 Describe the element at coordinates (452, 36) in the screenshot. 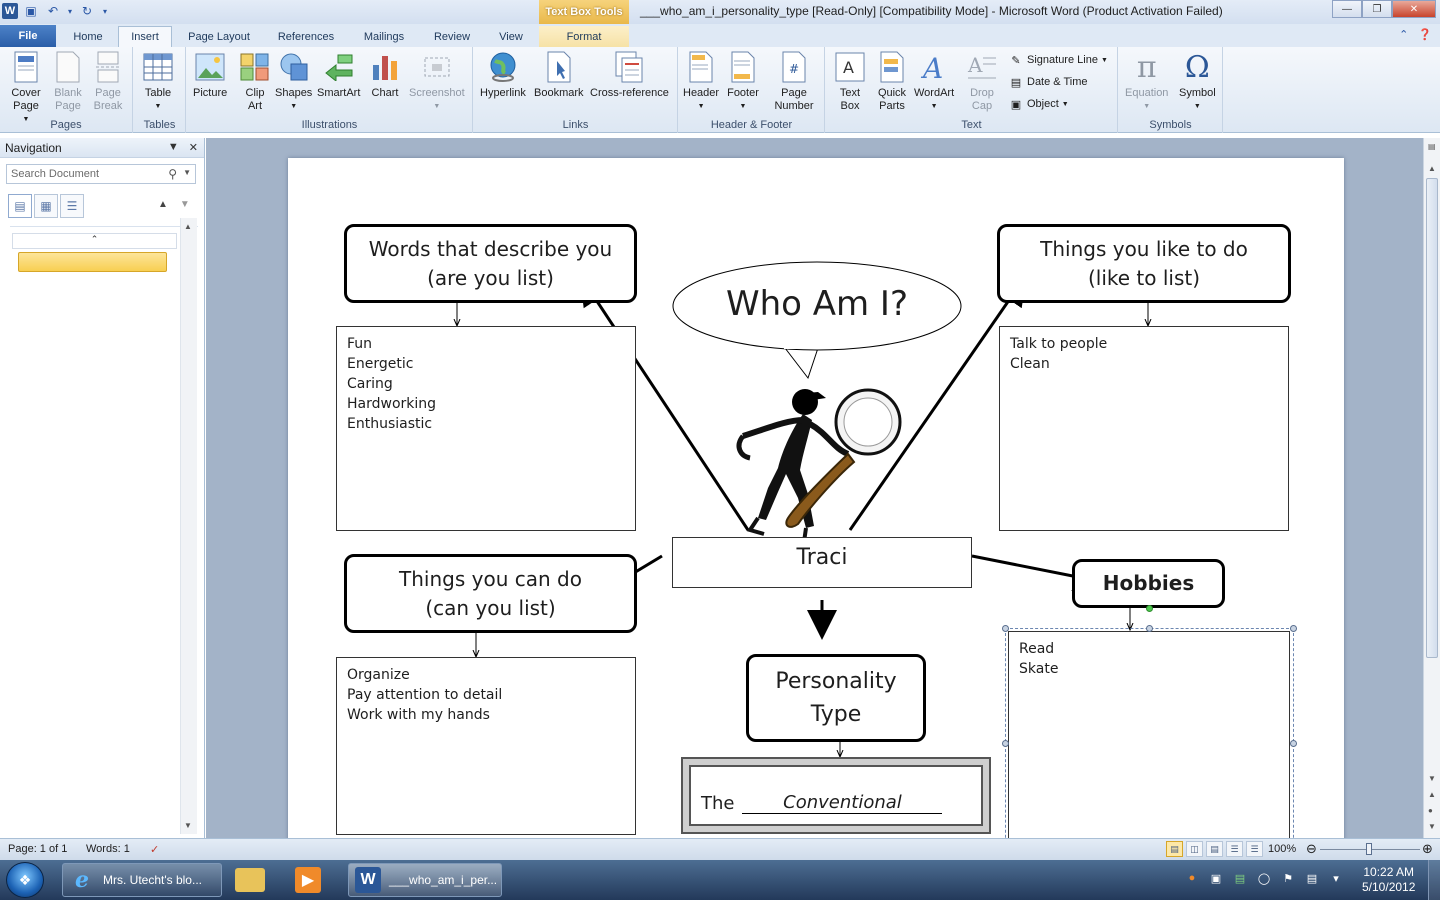

I see `tab-review: Review` at that location.